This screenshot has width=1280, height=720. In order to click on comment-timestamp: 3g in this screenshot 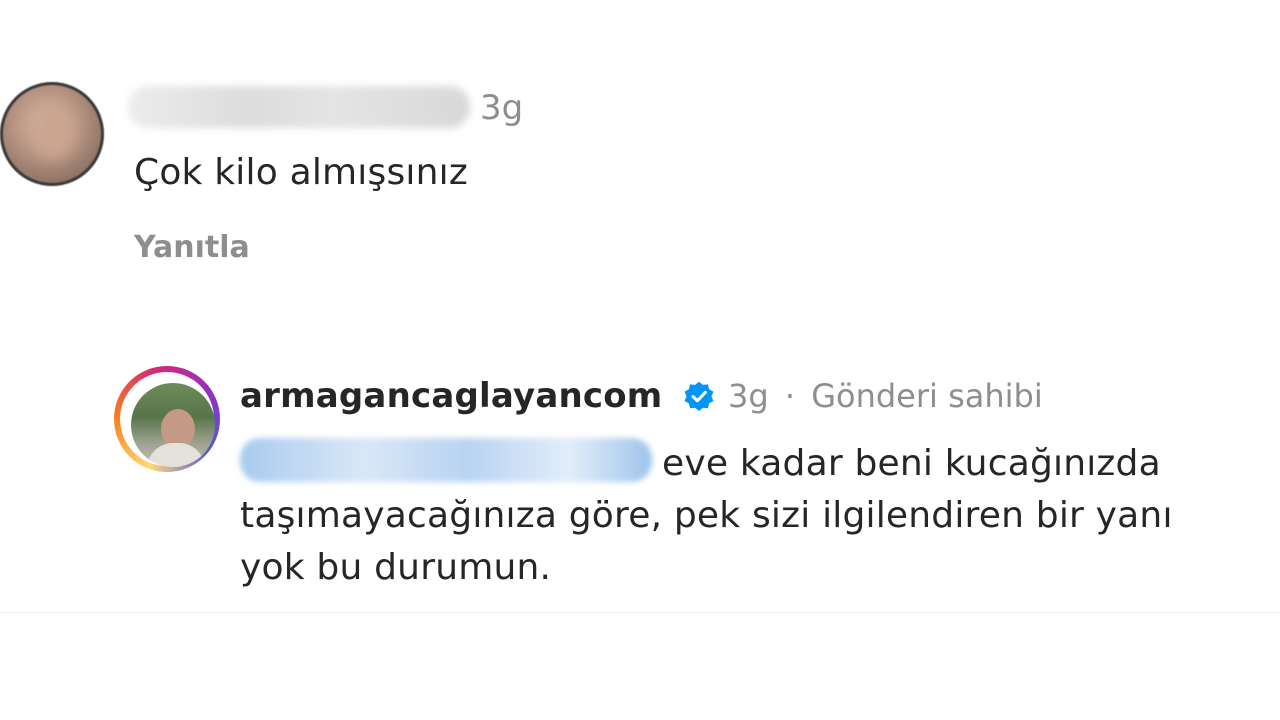, I will do `click(502, 108)`.